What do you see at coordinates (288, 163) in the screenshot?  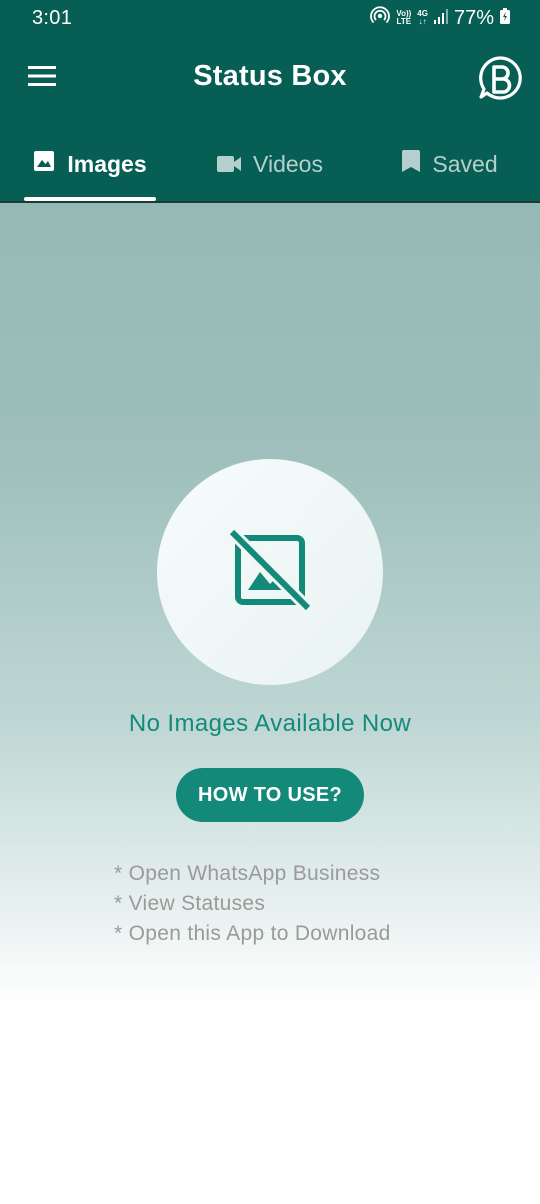 I see `tab-label: Videos` at bounding box center [288, 163].